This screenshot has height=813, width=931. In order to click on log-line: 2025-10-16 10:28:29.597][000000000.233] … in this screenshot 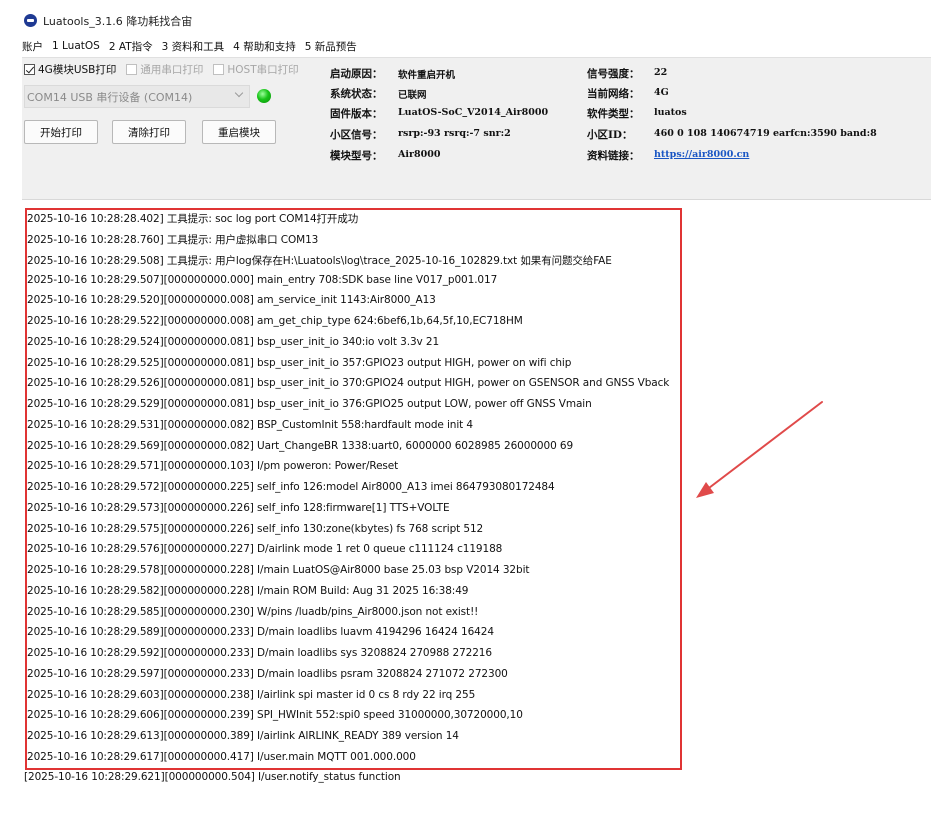, I will do `click(267, 674)`.